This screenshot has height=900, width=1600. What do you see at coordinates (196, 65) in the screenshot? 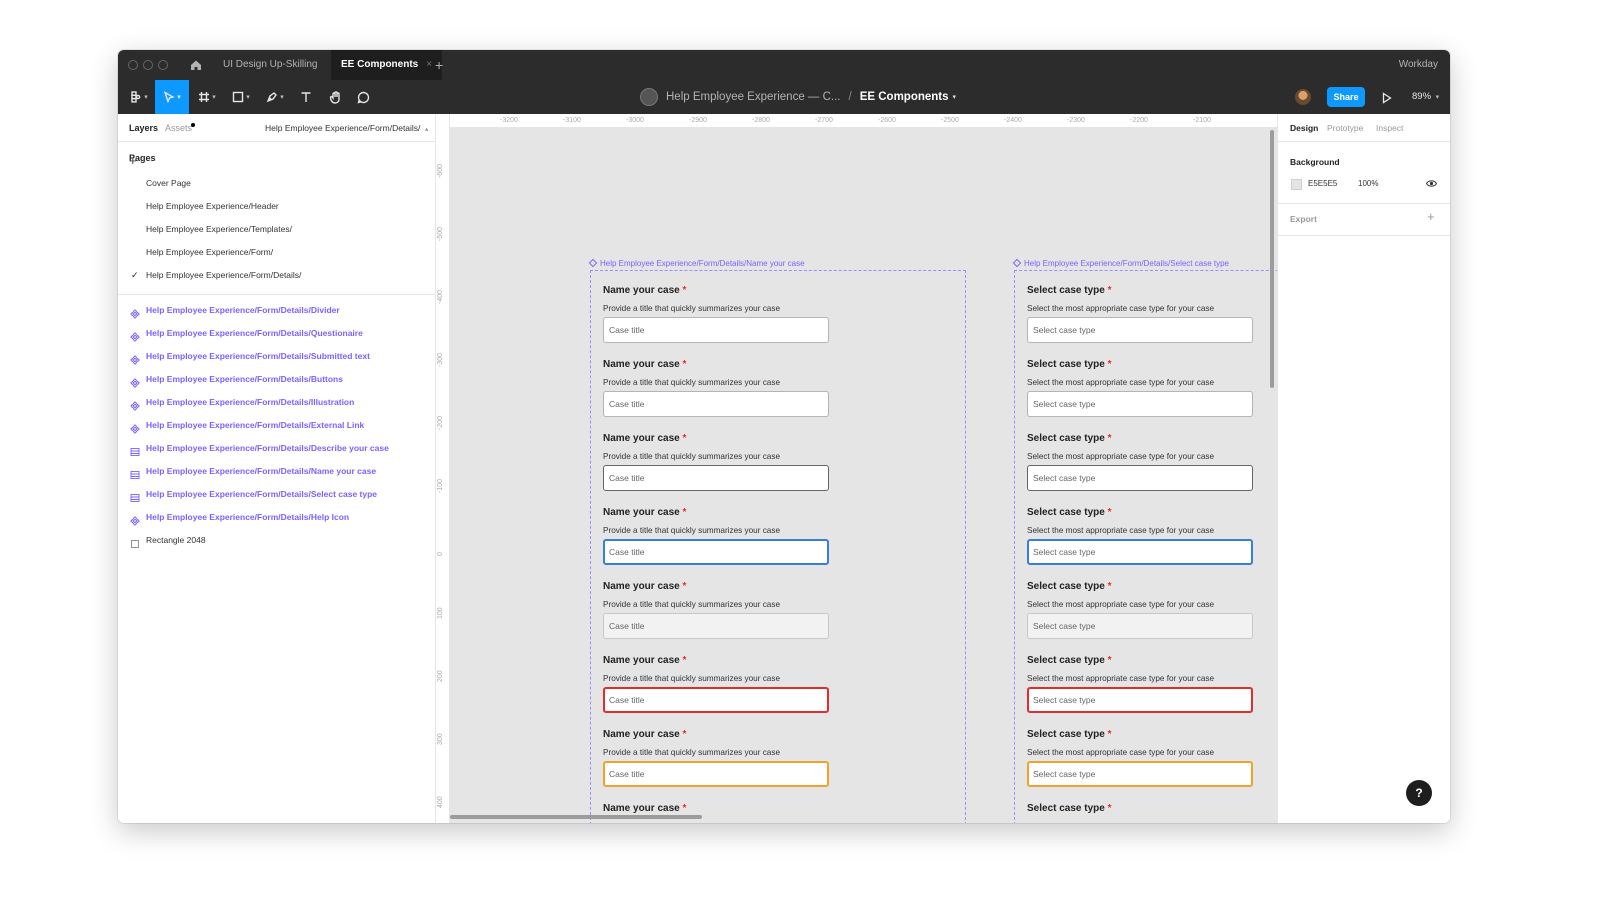
I see `home-icon` at bounding box center [196, 65].